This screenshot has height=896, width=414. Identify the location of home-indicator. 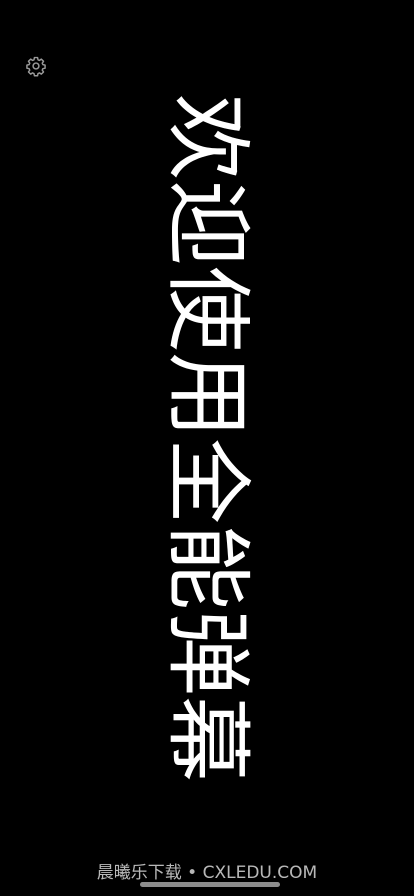
(210, 884).